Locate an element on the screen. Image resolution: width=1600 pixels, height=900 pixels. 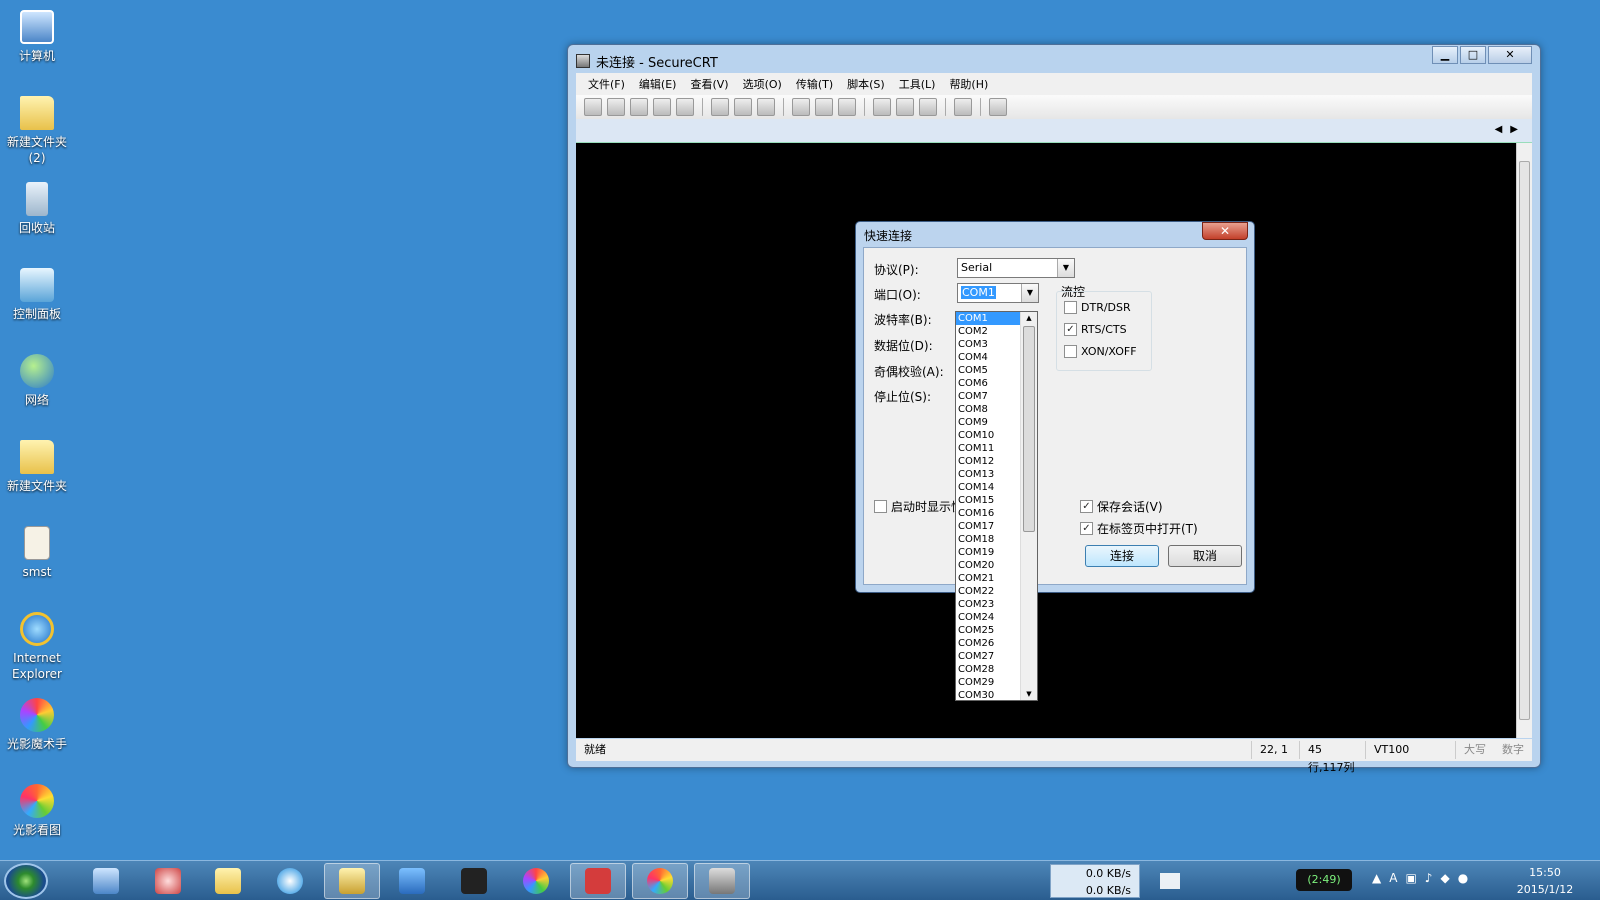
port-option: COM20 is located at coordinates (988, 565).